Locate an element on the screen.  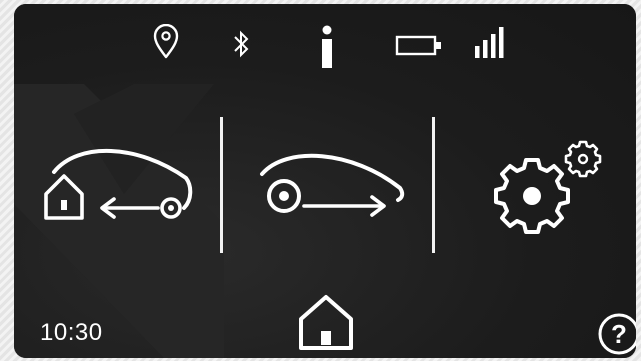
settings-gears-icon is located at coordinates (548, 187).